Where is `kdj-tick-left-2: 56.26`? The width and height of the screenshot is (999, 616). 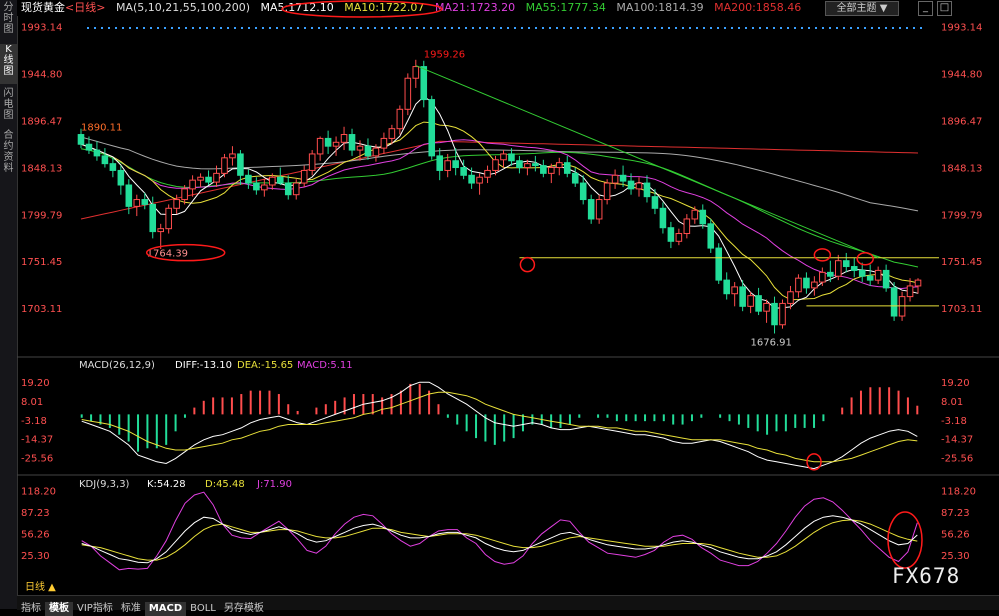 kdj-tick-left-2: 56.26 is located at coordinates (35, 535).